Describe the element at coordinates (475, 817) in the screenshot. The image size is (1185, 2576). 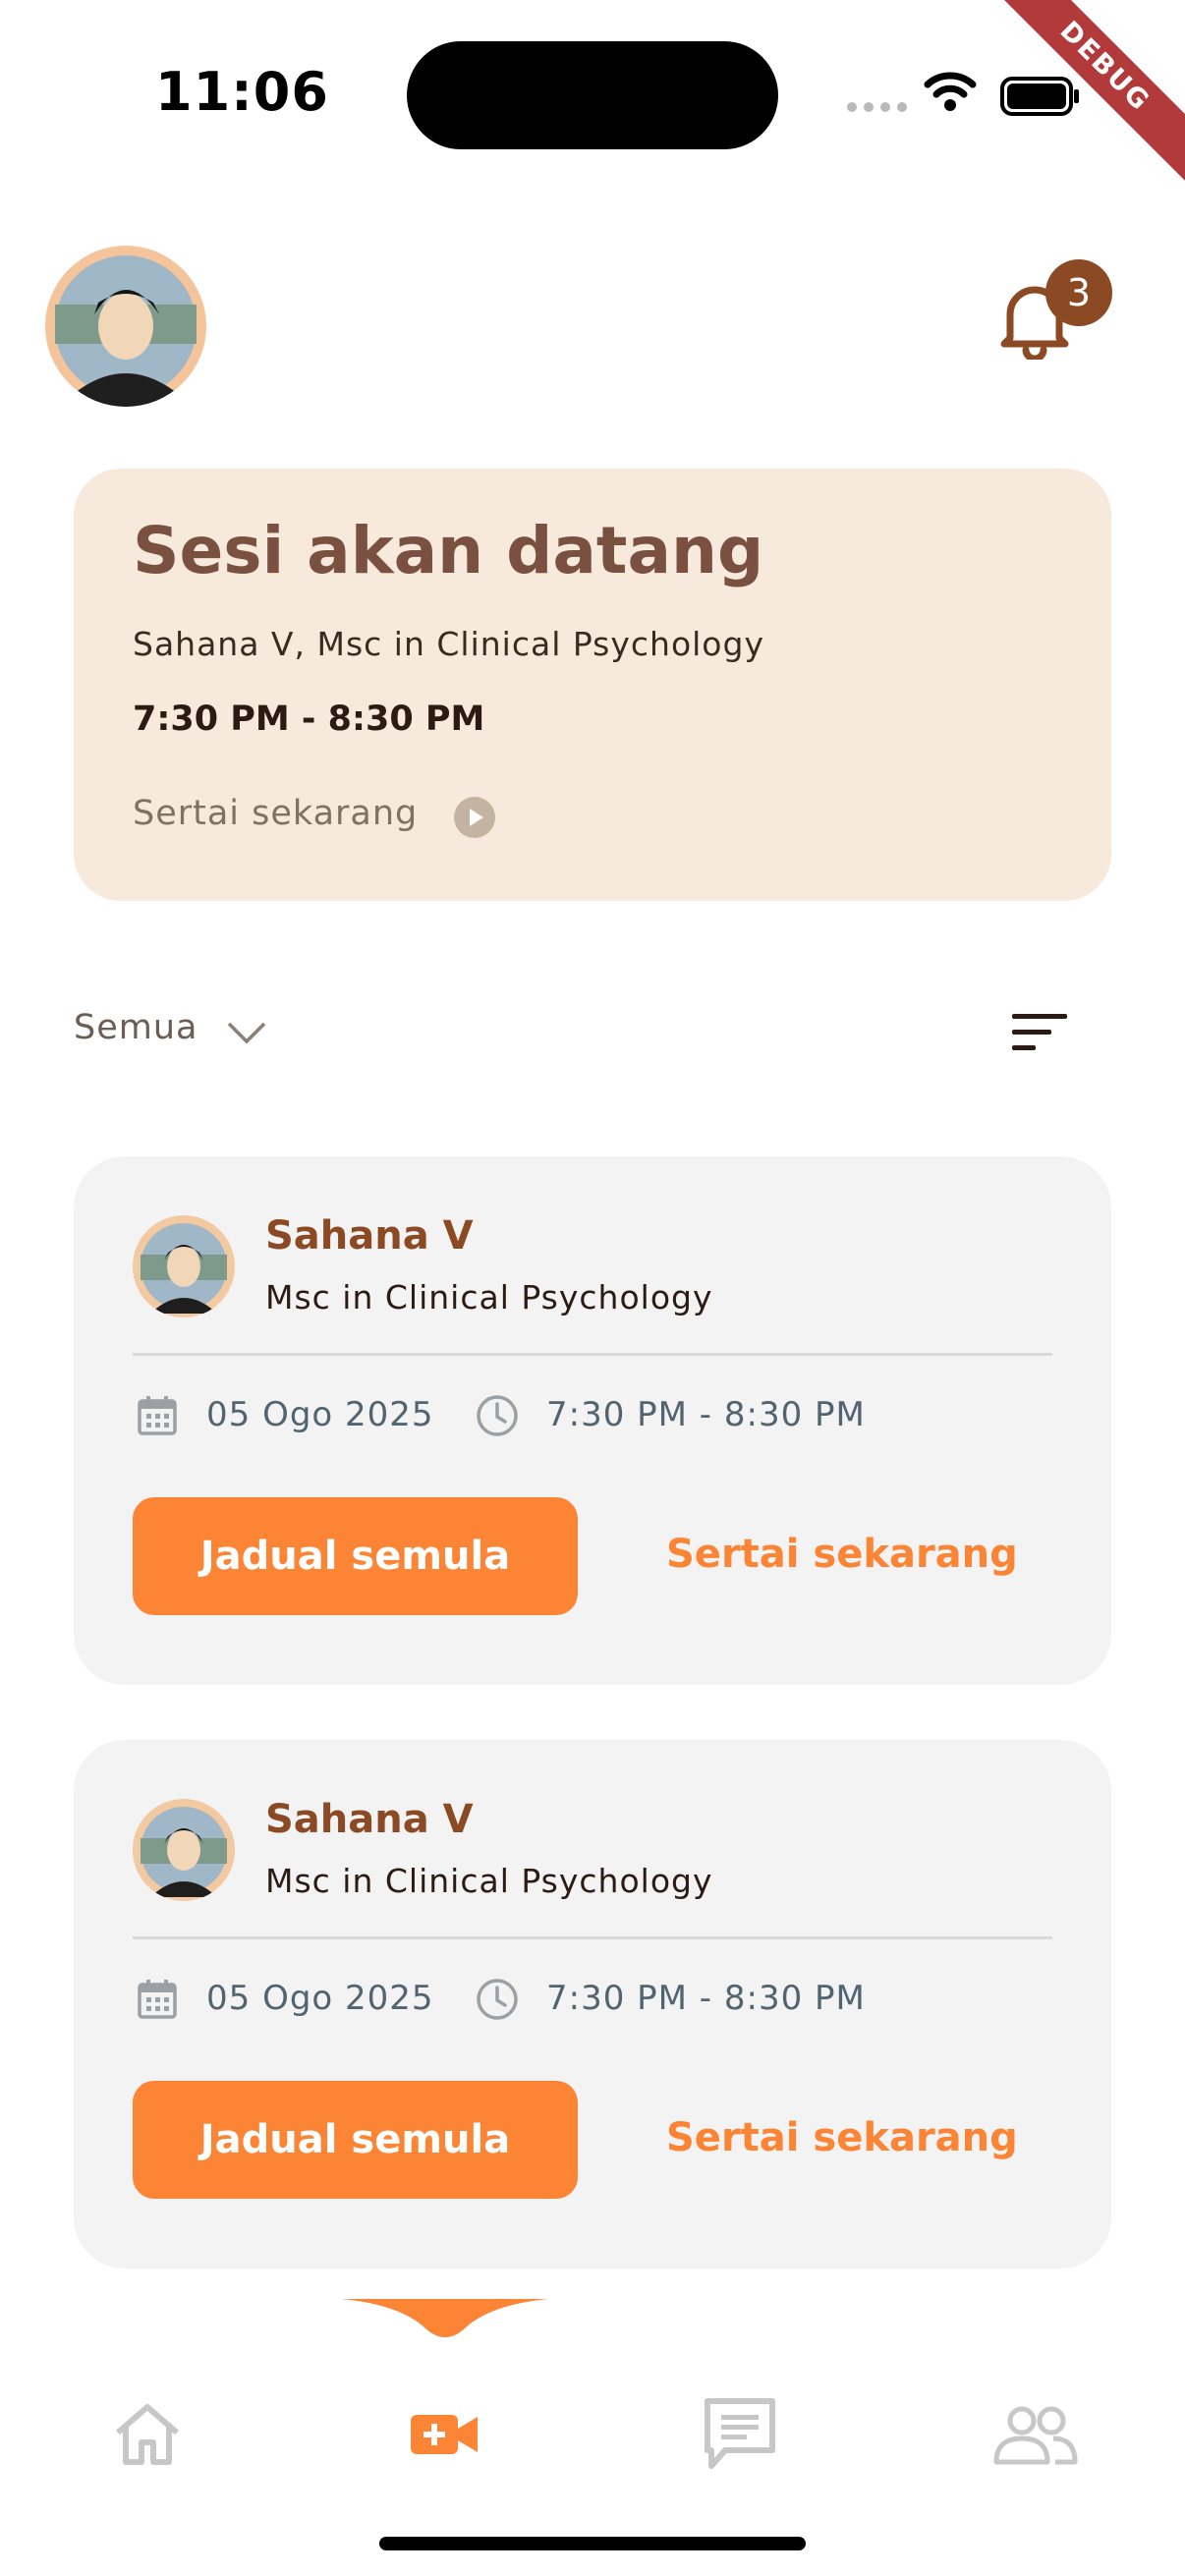
I see `play-circle-icon` at that location.